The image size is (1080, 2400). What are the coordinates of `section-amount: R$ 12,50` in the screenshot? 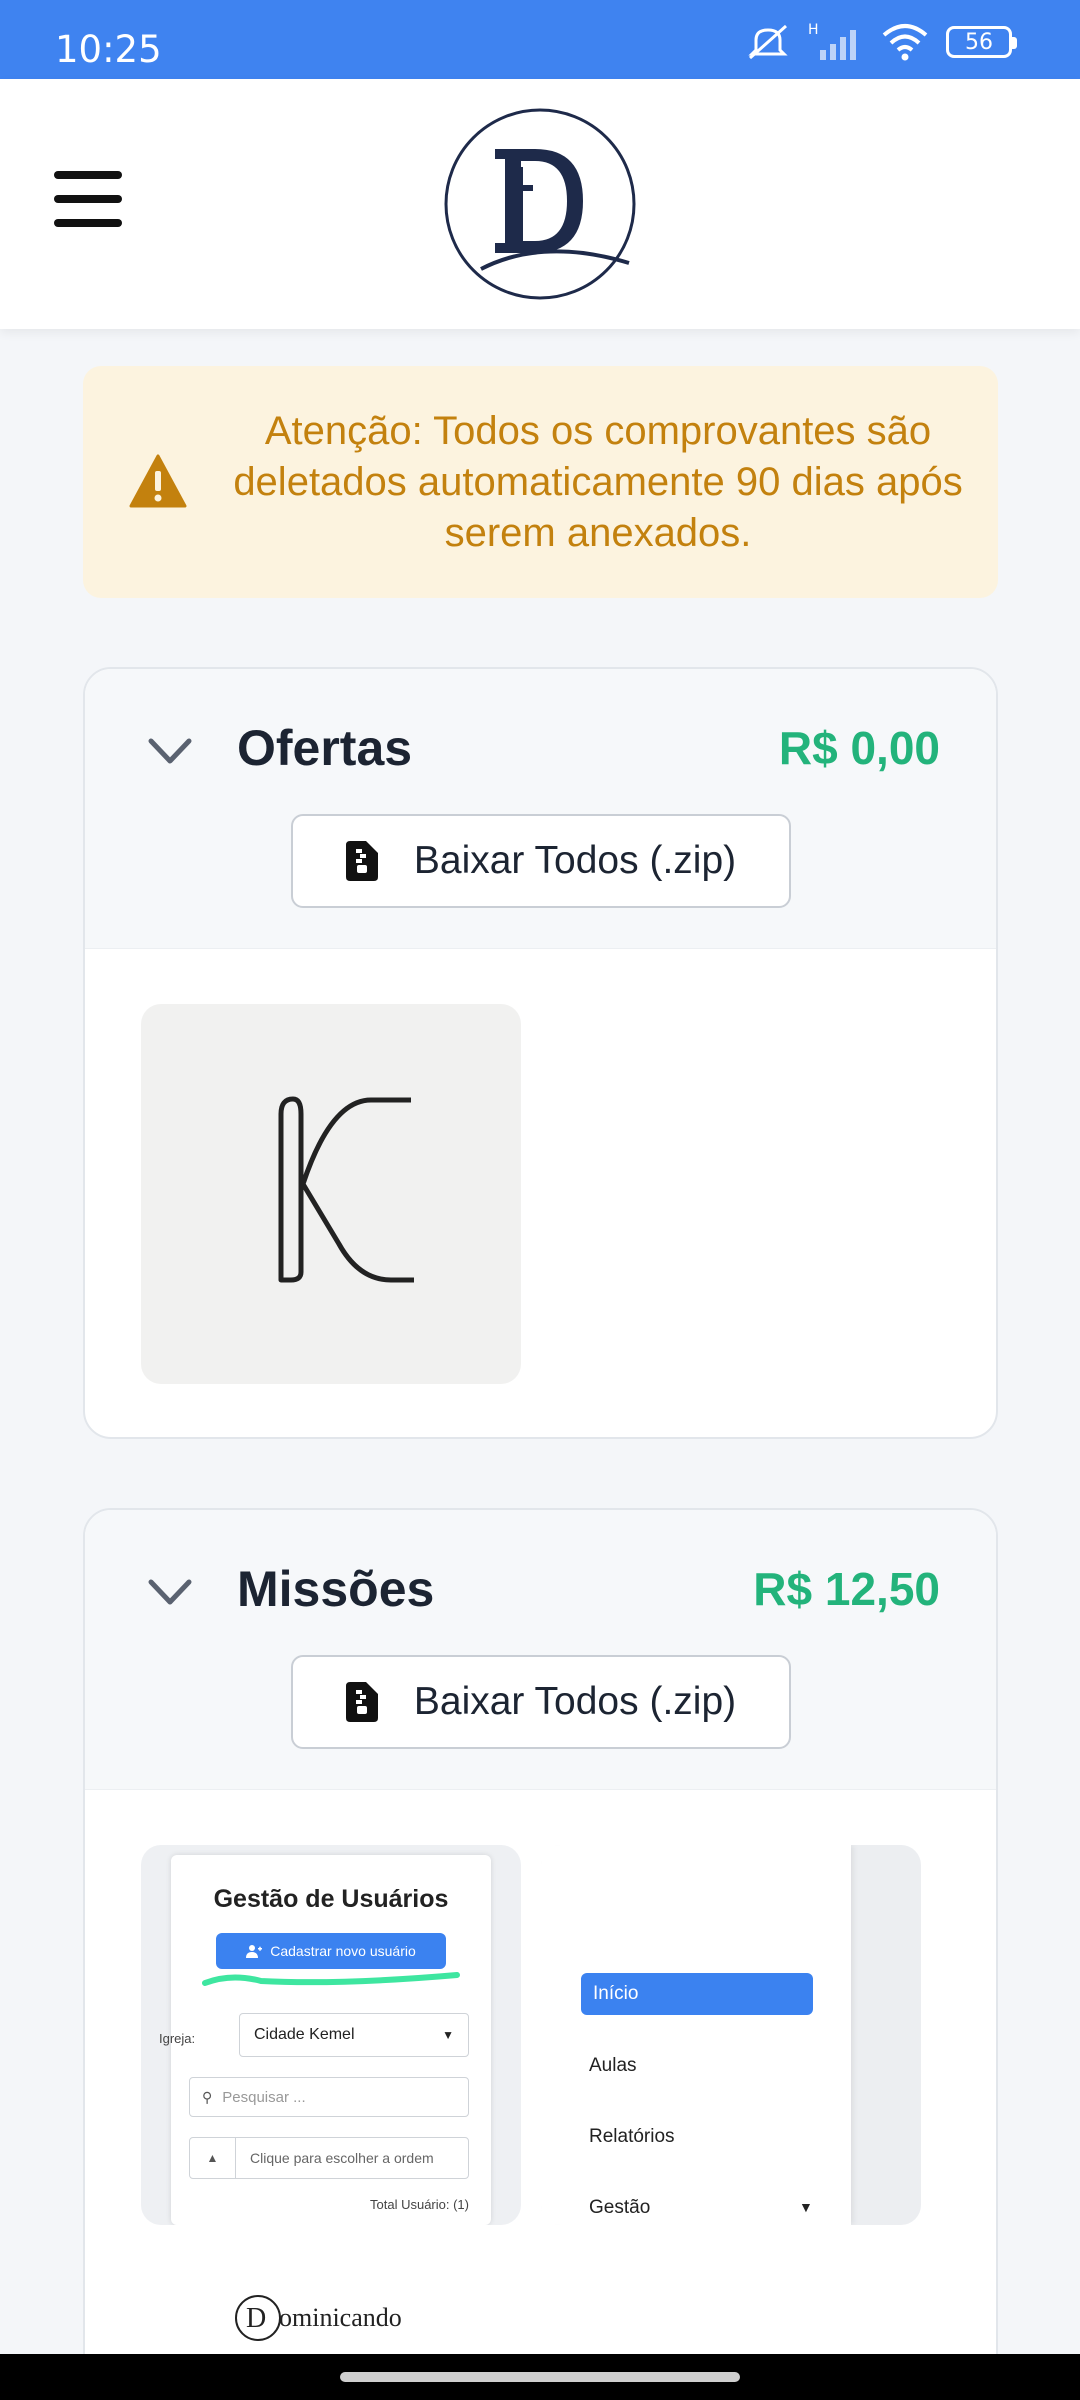 It's located at (846, 1589).